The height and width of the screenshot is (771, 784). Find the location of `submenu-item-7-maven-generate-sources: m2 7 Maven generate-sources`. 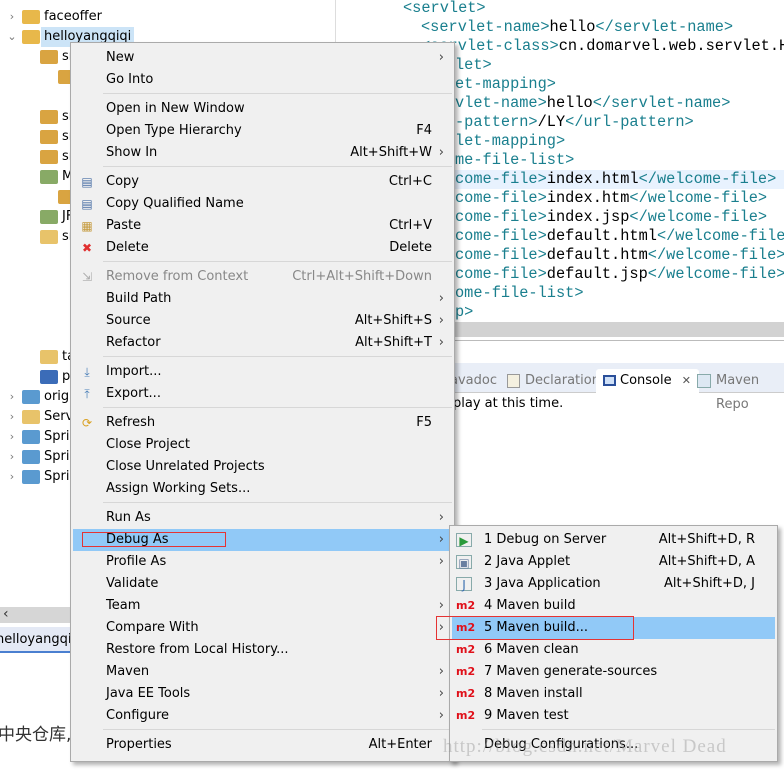

submenu-item-7-maven-generate-sources: m2 7 Maven generate-sources is located at coordinates (613, 672).